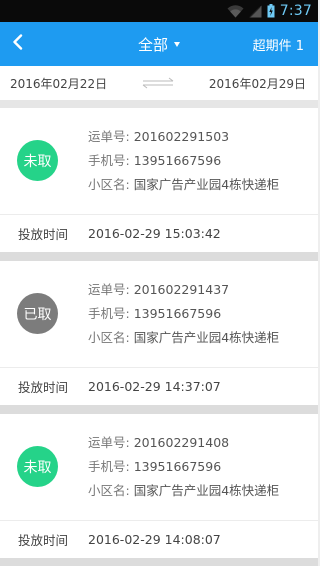 This screenshot has height=566, width=320. I want to click on back-button, so click(18, 44).